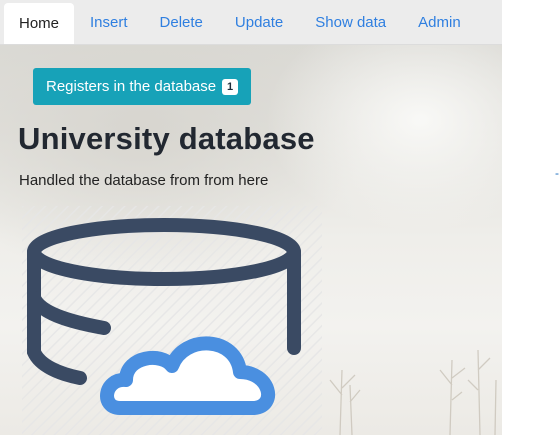 This screenshot has height=435, width=559. Describe the element at coordinates (350, 22) in the screenshot. I see `nav-item-show-data: Show data` at that location.